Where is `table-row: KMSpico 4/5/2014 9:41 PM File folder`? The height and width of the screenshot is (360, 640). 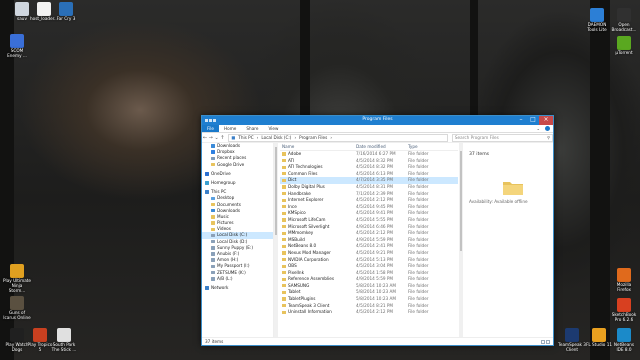 table-row: KMSpico 4/5/2014 9:41 PM File folder is located at coordinates (369, 213).